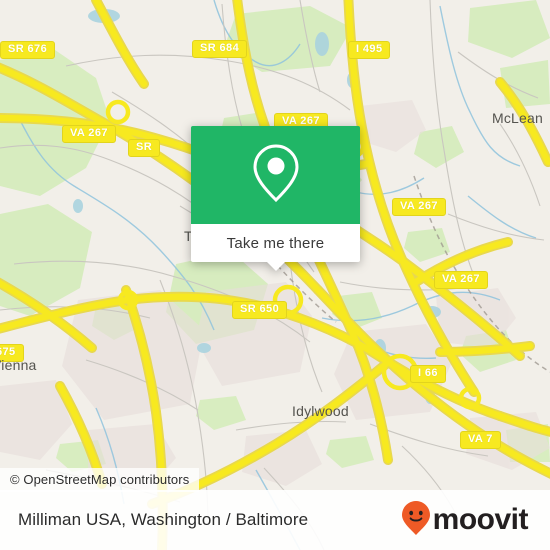  I want to click on road-shield: SR 676, so click(28, 50).